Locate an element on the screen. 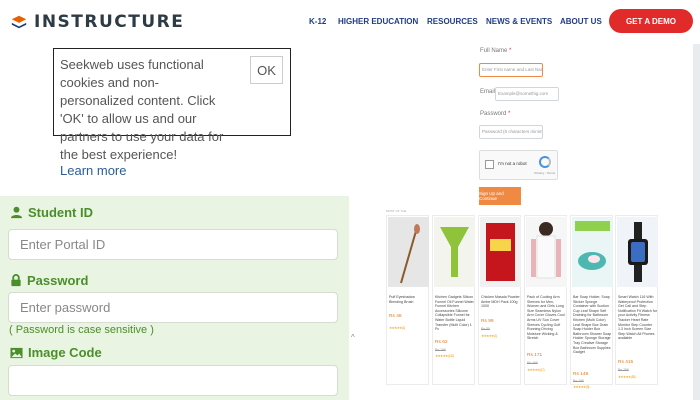 This screenshot has height=400, width=700. chevron-up-icon: ^ is located at coordinates (353, 337).